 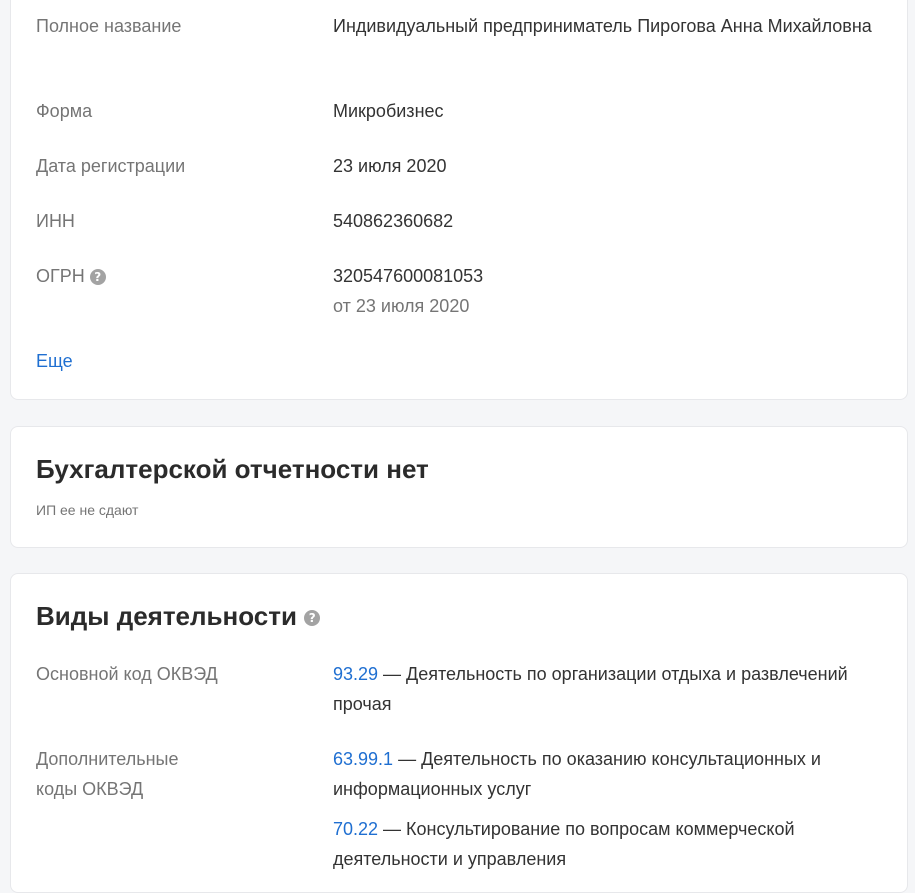 What do you see at coordinates (111, 166) in the screenshot?
I see `reg-date-label: Дата регистрации` at bounding box center [111, 166].